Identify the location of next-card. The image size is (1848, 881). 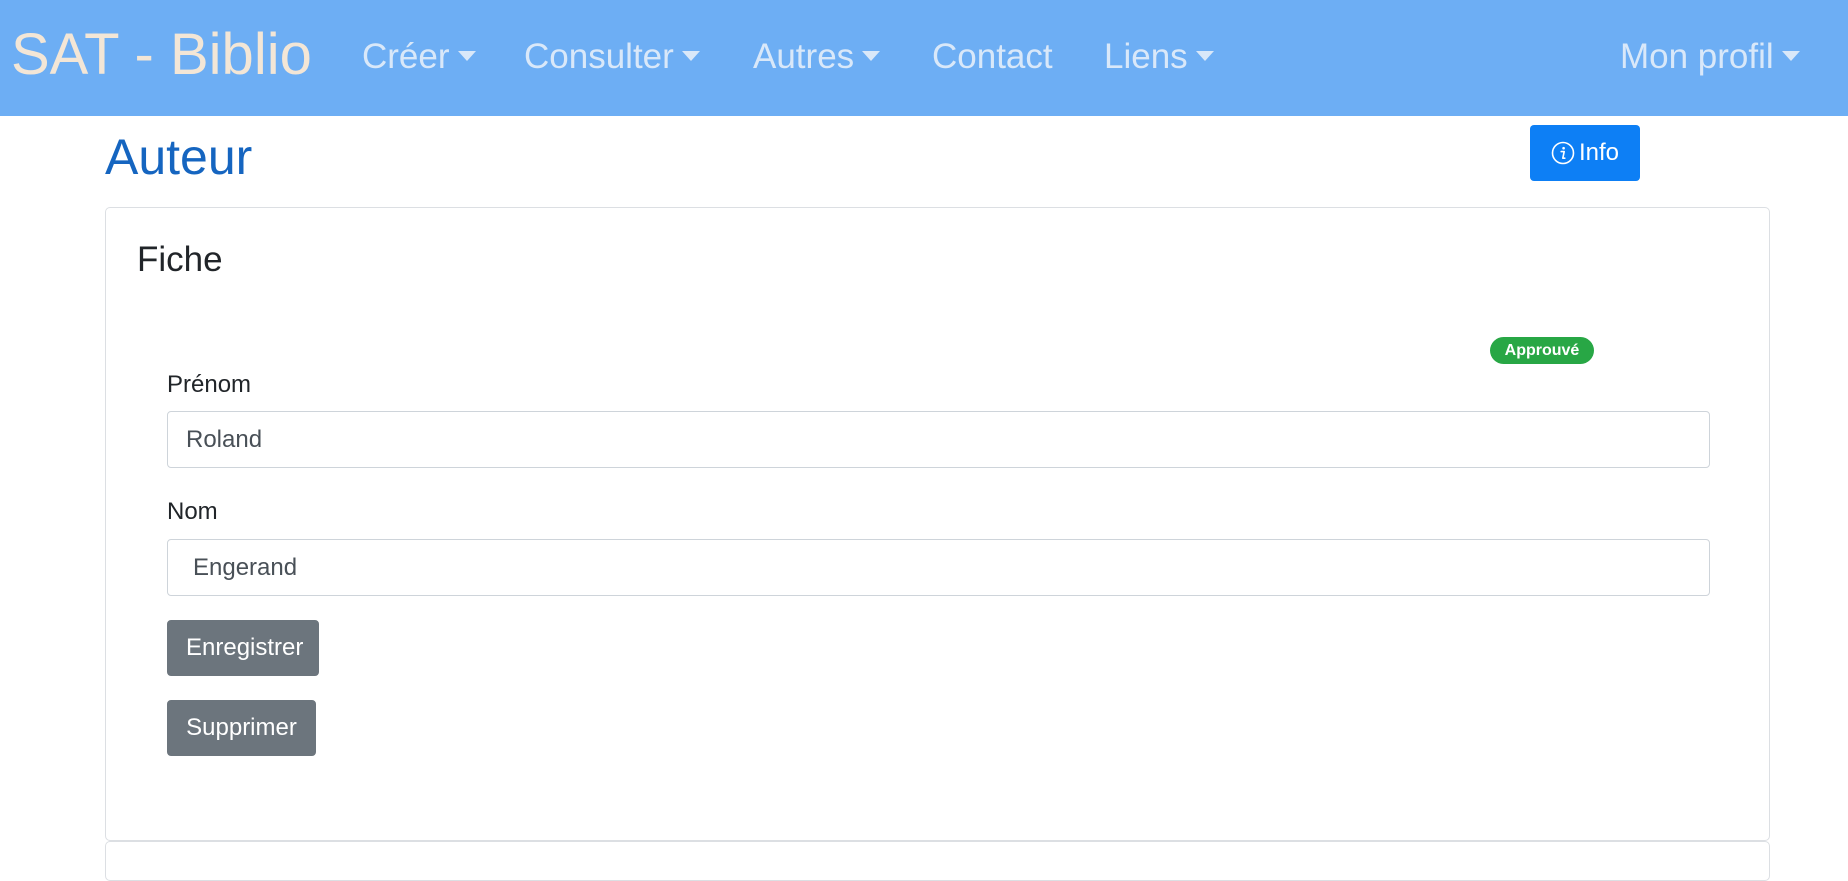
(937, 861).